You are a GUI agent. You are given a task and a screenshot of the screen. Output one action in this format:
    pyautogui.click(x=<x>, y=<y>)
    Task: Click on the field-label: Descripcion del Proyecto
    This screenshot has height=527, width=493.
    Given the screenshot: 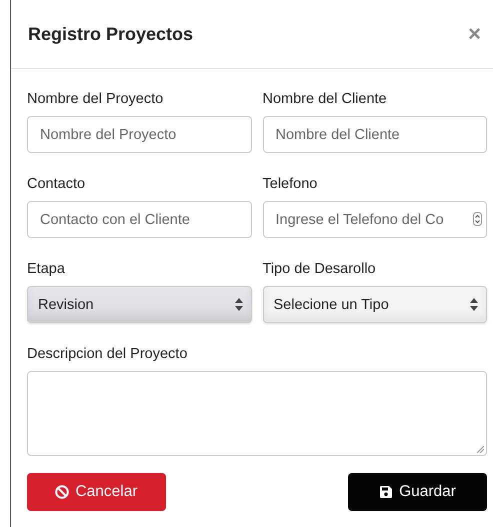 What is the action you would take?
    pyautogui.click(x=107, y=354)
    